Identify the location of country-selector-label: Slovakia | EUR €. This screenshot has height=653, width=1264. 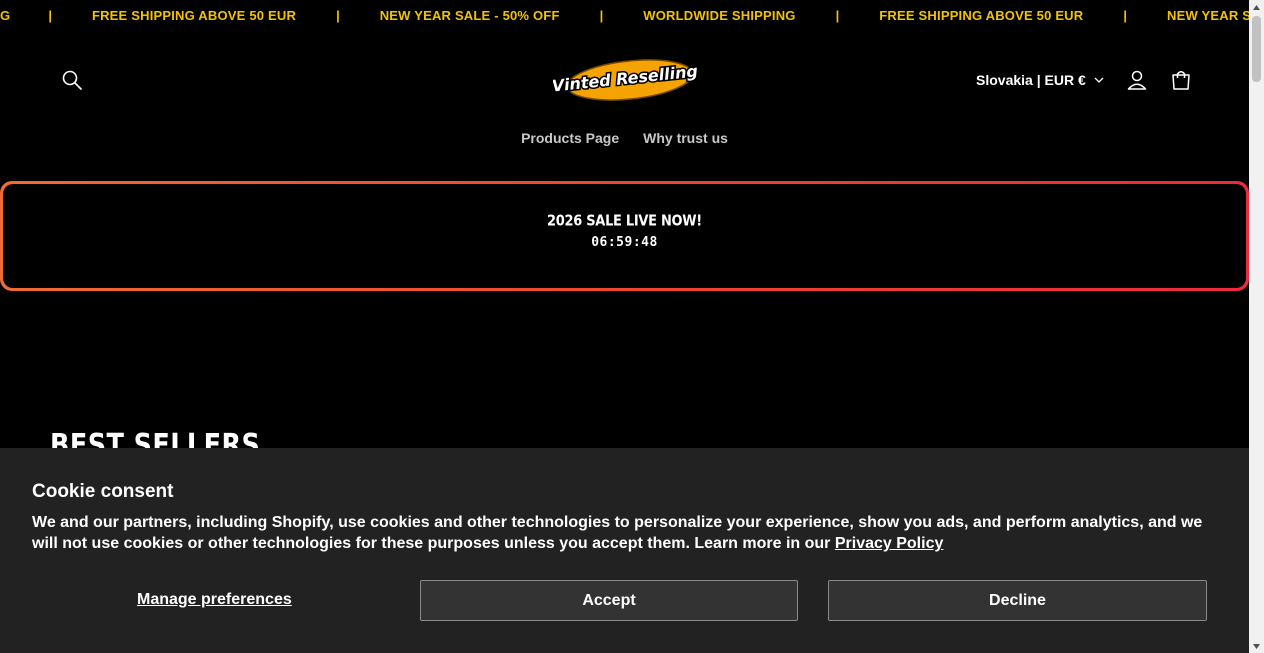
(1031, 80).